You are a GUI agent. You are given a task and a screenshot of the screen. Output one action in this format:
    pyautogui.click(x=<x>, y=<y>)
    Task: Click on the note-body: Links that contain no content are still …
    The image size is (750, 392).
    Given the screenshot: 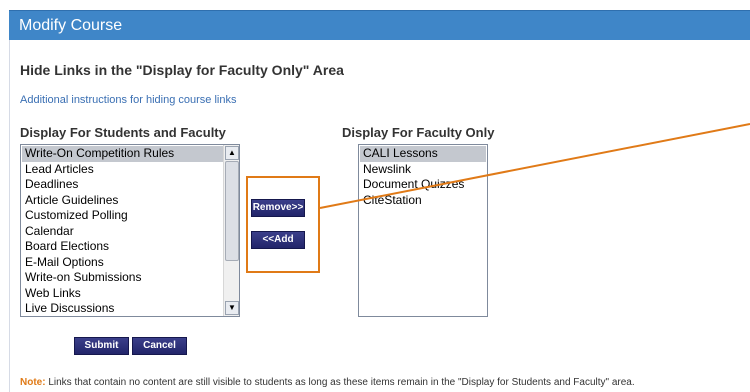 What is the action you would take?
    pyautogui.click(x=340, y=382)
    